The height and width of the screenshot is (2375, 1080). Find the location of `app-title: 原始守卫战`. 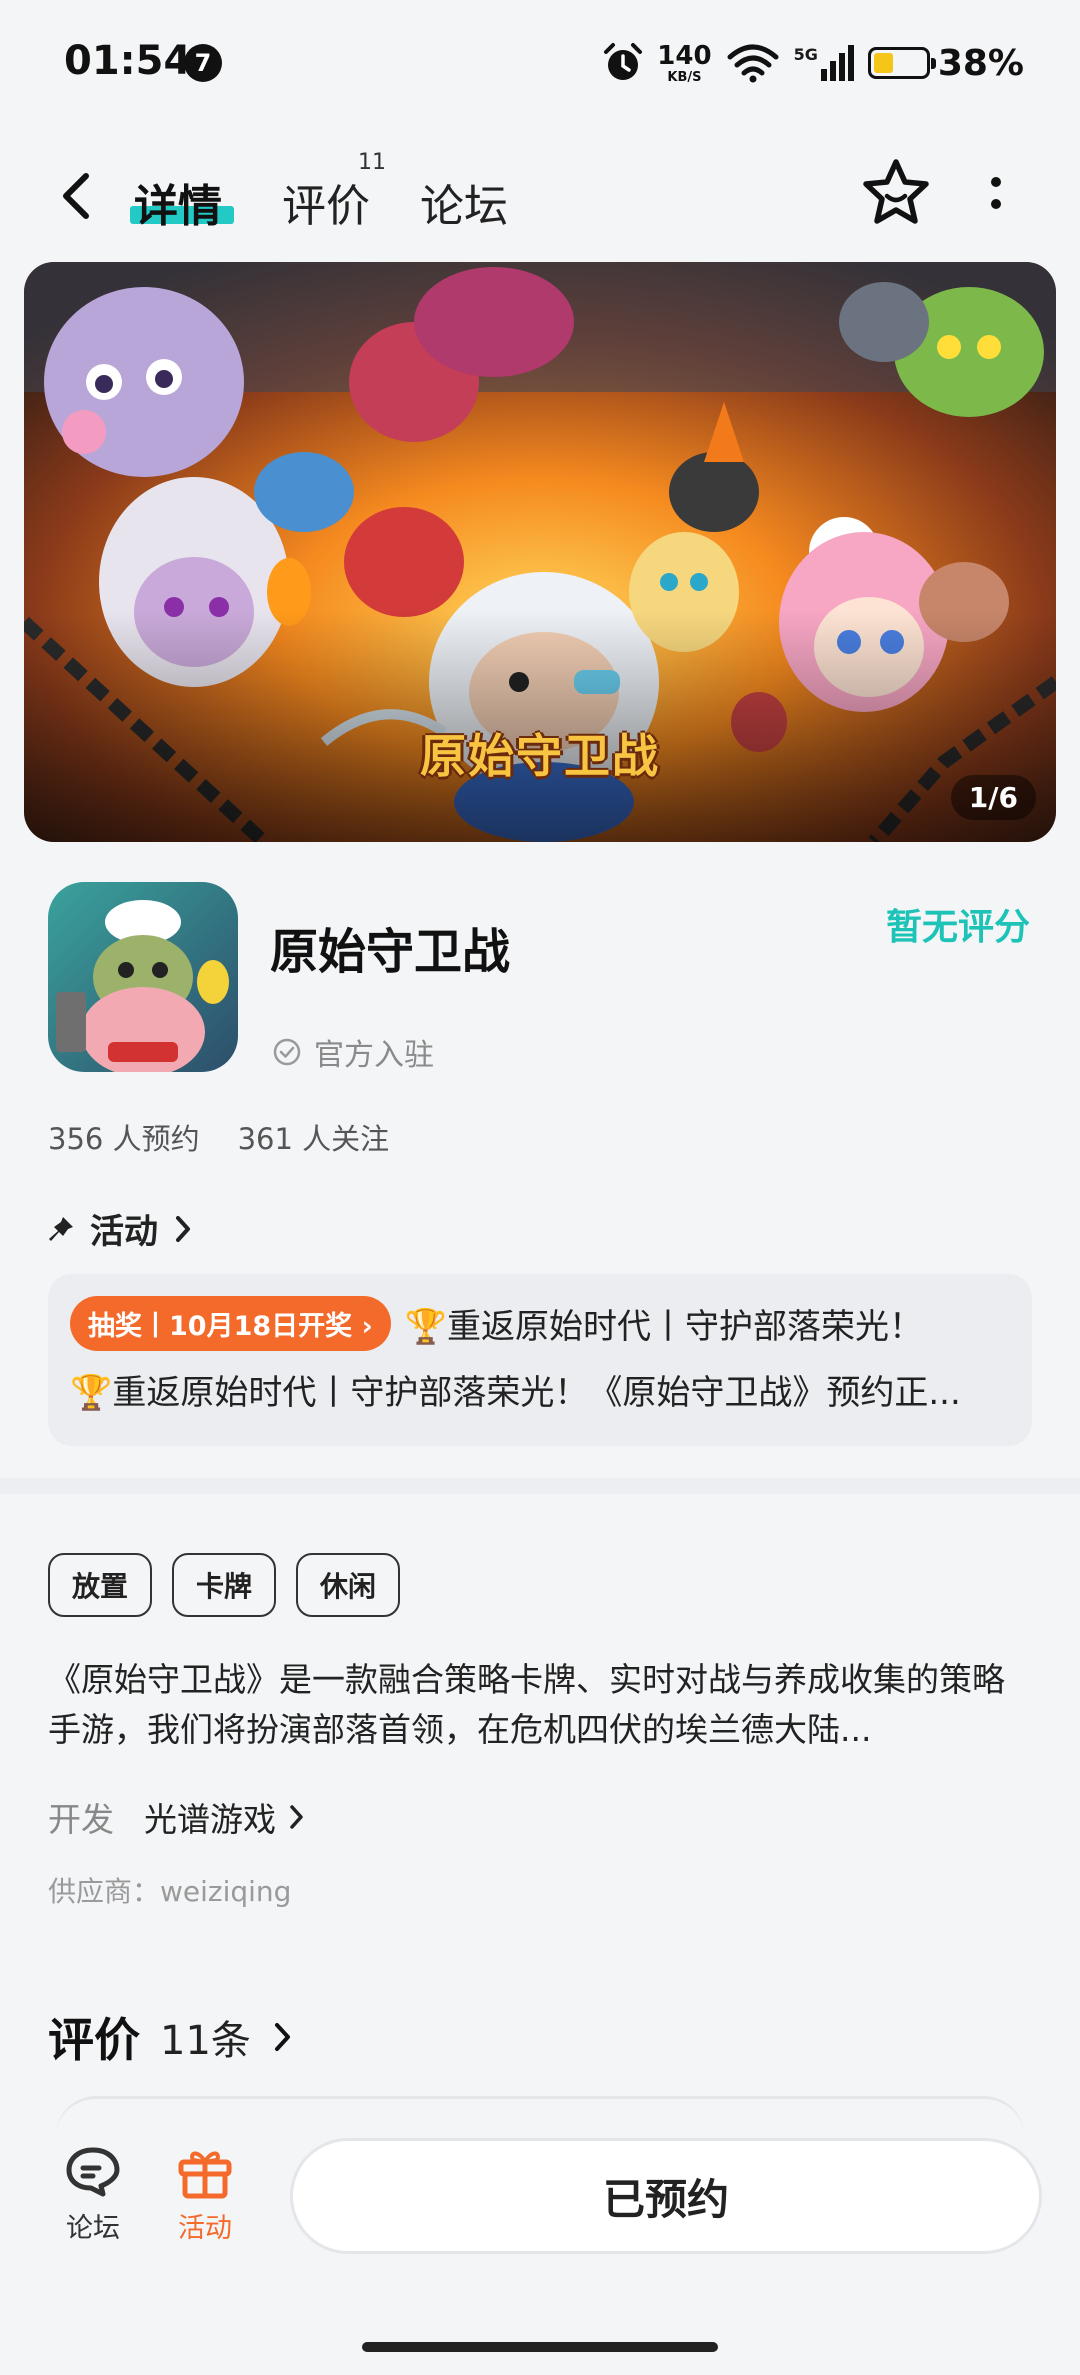

app-title: 原始守卫战 is located at coordinates (390, 952).